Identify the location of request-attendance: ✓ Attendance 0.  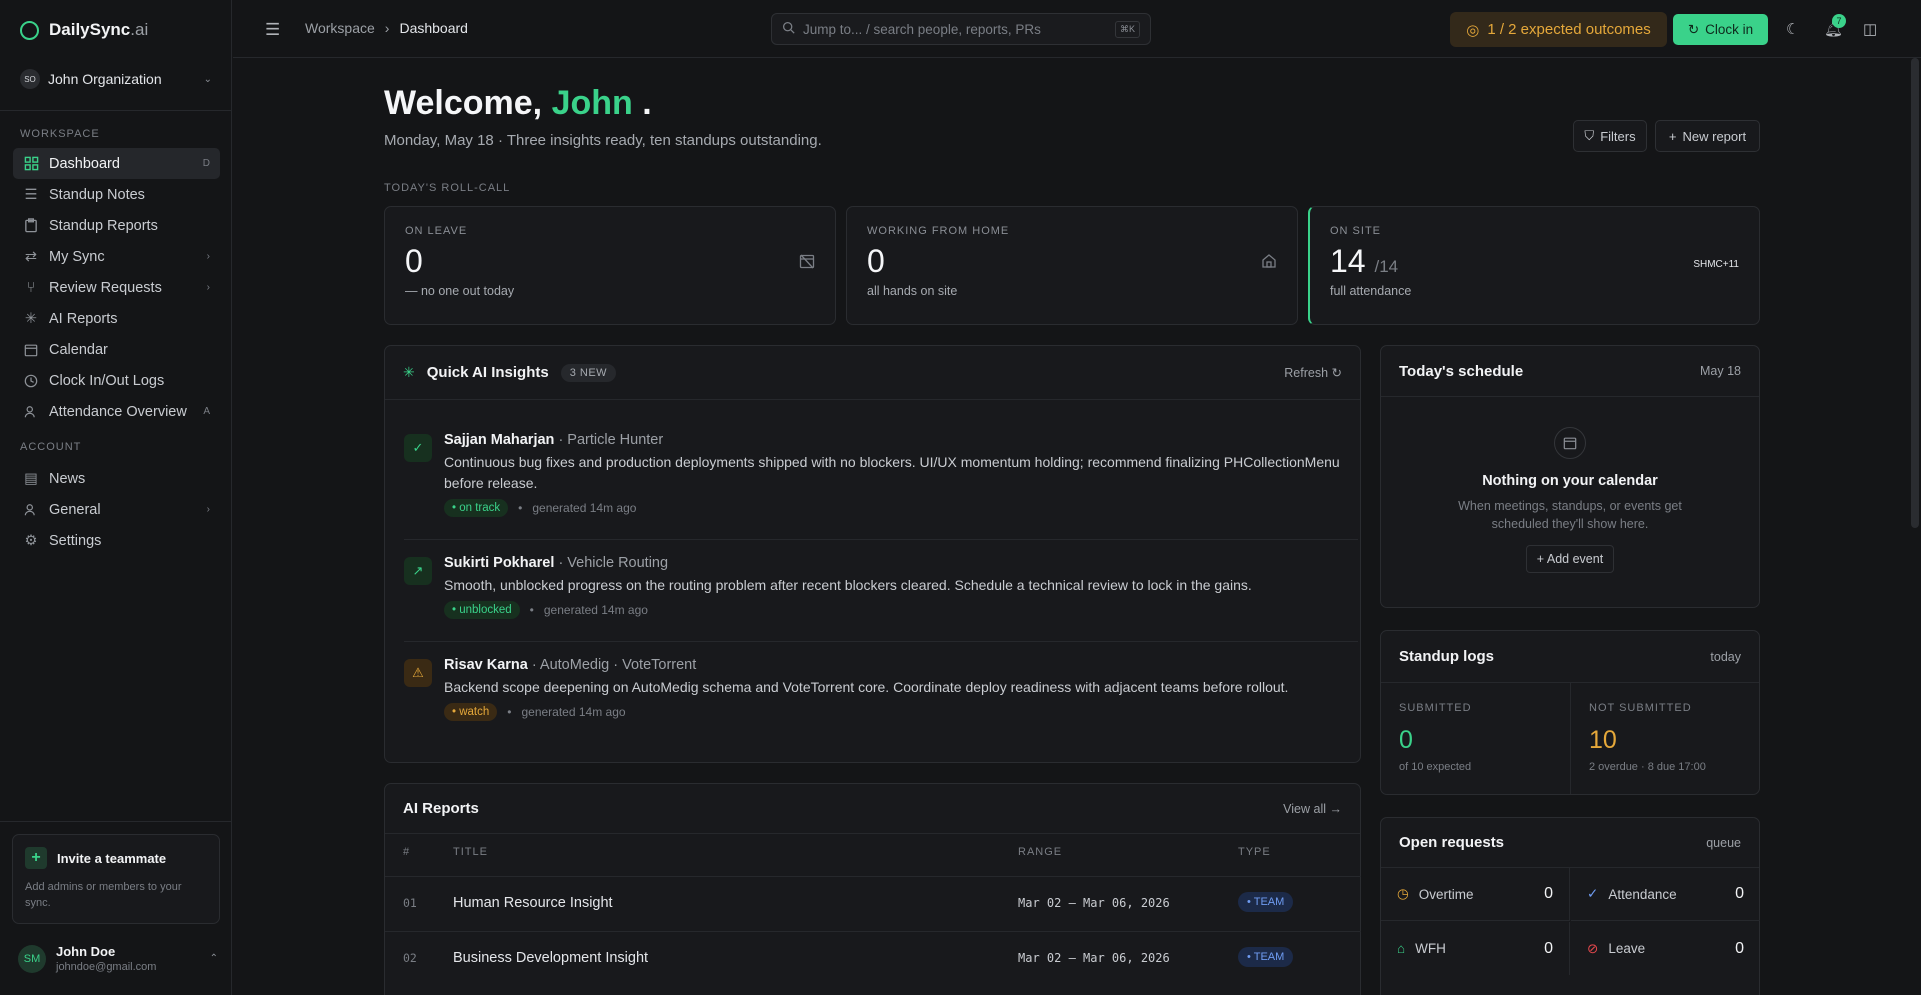
(1665, 894).